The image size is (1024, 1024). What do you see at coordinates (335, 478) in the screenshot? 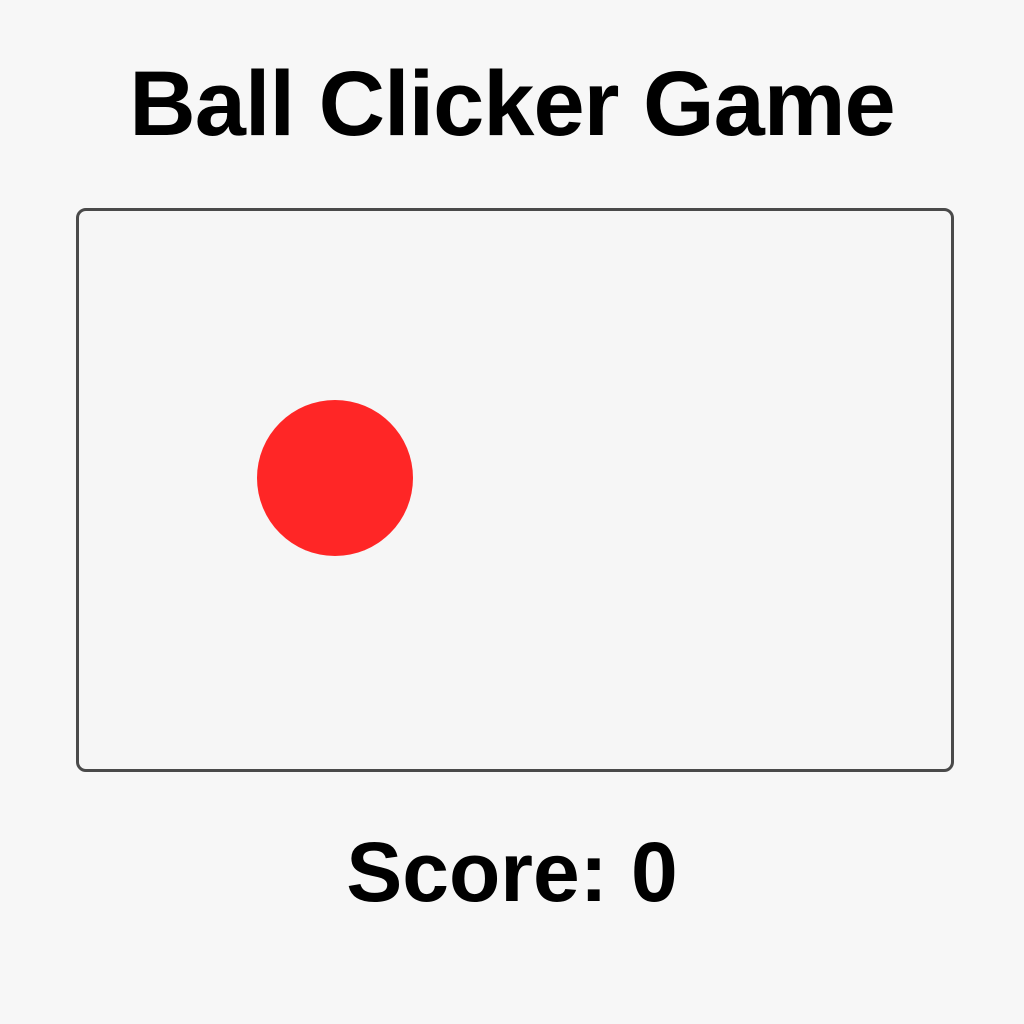
I see `red-ball` at bounding box center [335, 478].